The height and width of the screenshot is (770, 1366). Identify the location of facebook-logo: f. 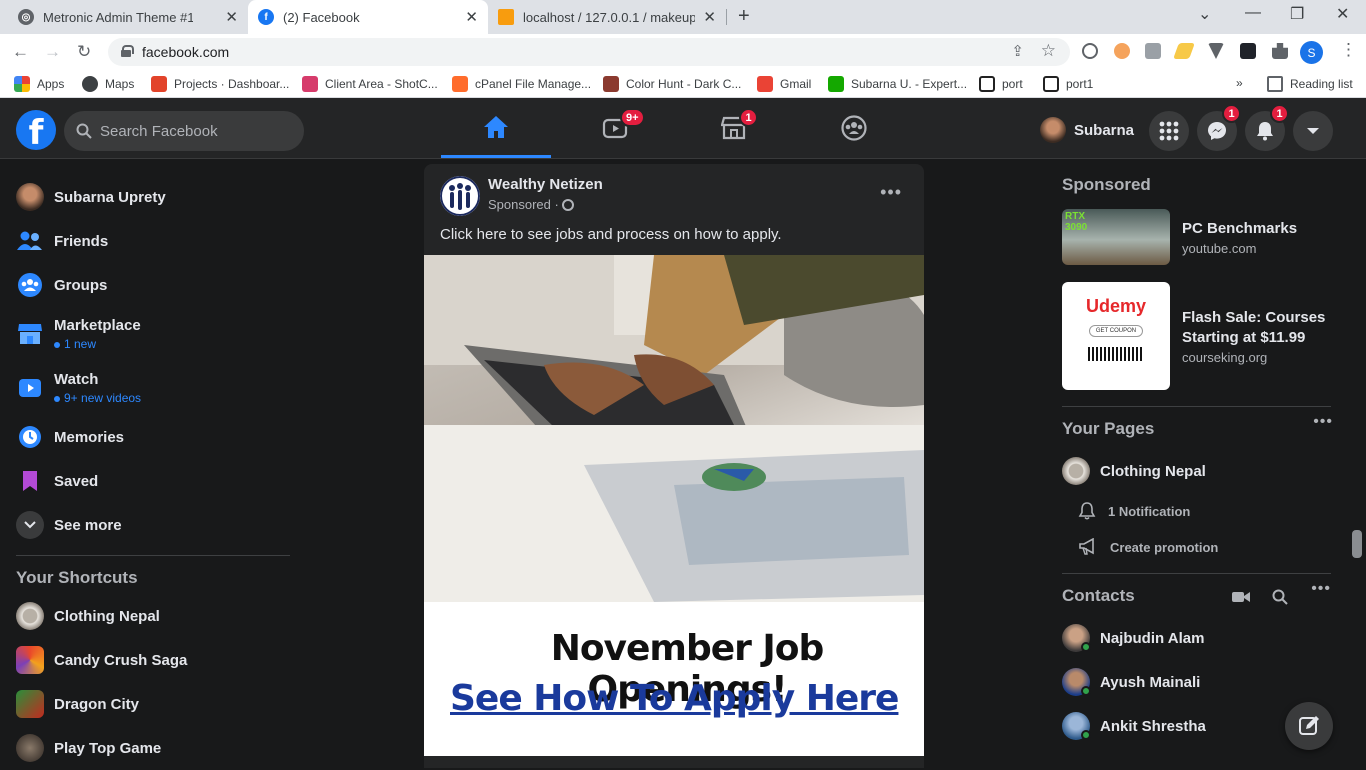
(36, 130).